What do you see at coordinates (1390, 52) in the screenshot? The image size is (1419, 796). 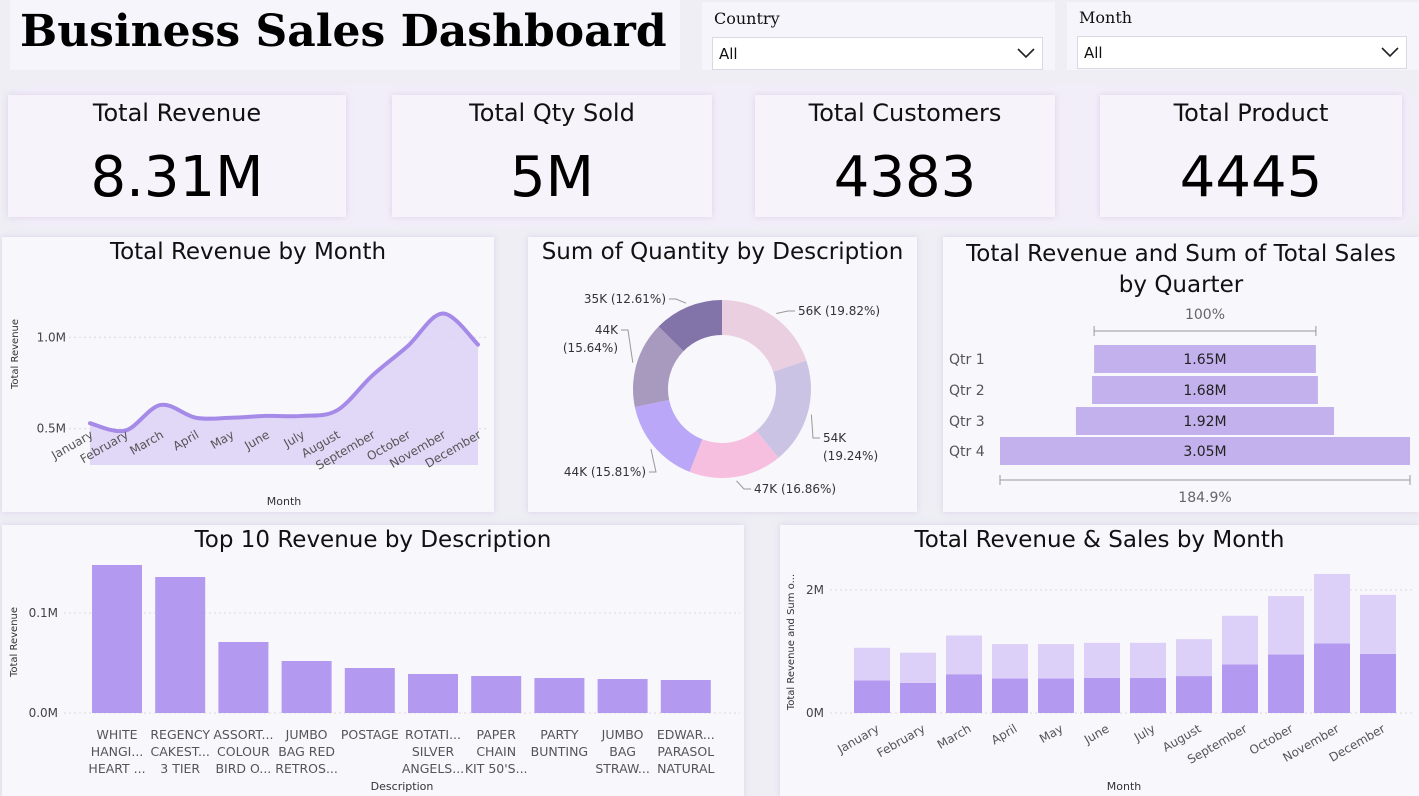 I see `chevron-down-icon` at bounding box center [1390, 52].